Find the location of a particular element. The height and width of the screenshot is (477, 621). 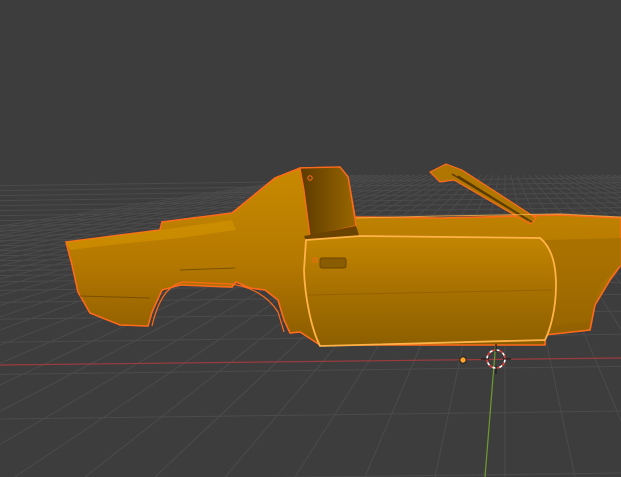

object-origin-icon is located at coordinates (463, 360).